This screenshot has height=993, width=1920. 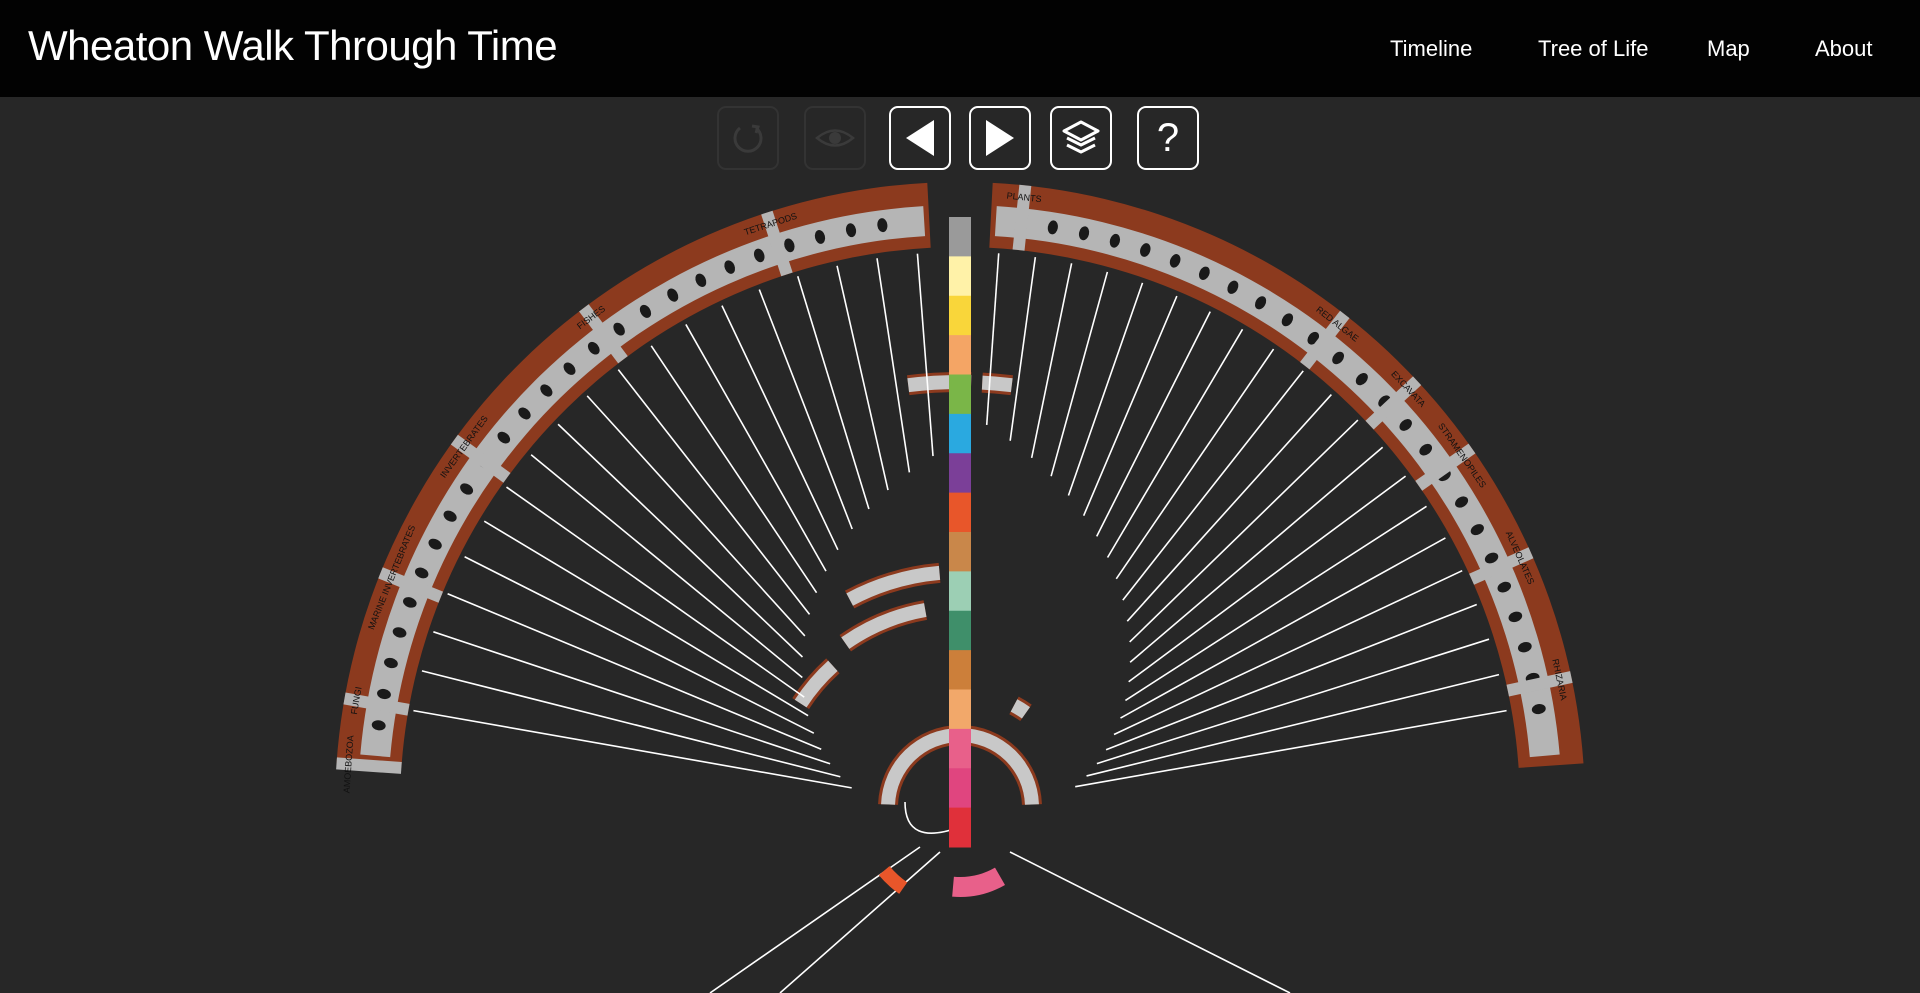 What do you see at coordinates (978, 882) in the screenshot?
I see `lower-arc-pink` at bounding box center [978, 882].